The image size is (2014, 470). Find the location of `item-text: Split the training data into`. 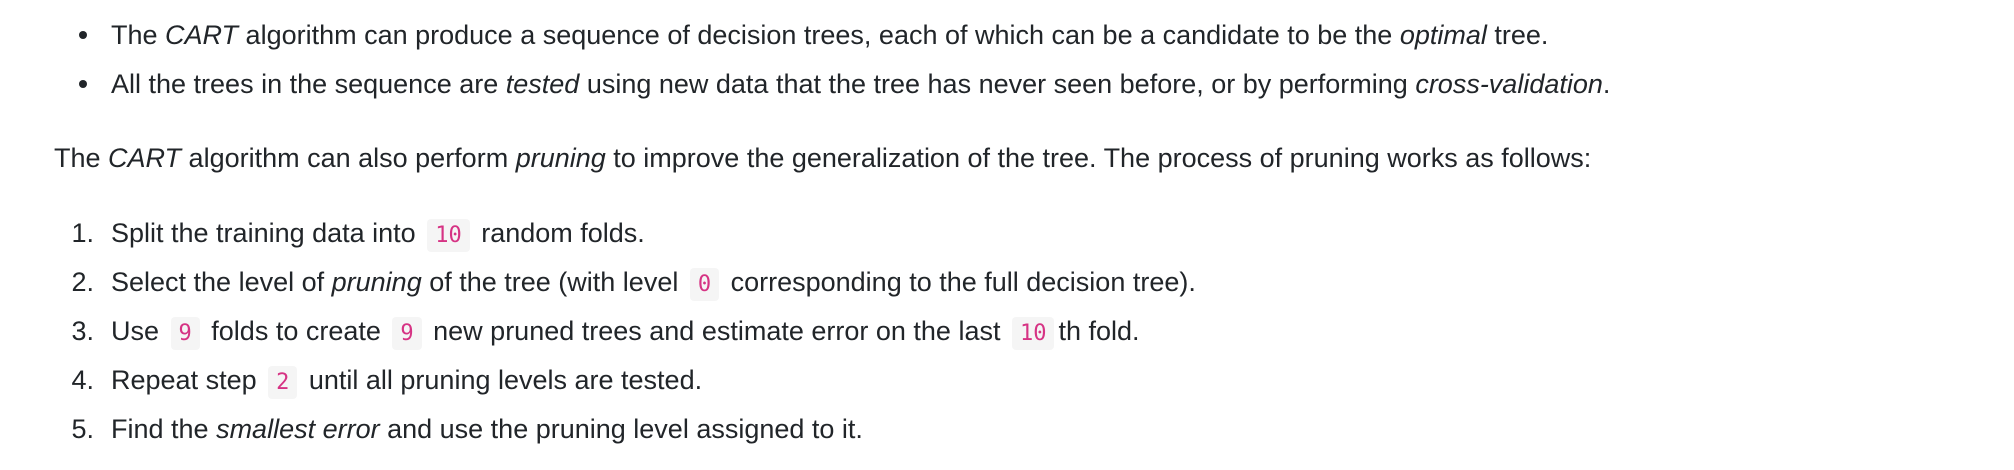

item-text: Split the training data into is located at coordinates (267, 233).